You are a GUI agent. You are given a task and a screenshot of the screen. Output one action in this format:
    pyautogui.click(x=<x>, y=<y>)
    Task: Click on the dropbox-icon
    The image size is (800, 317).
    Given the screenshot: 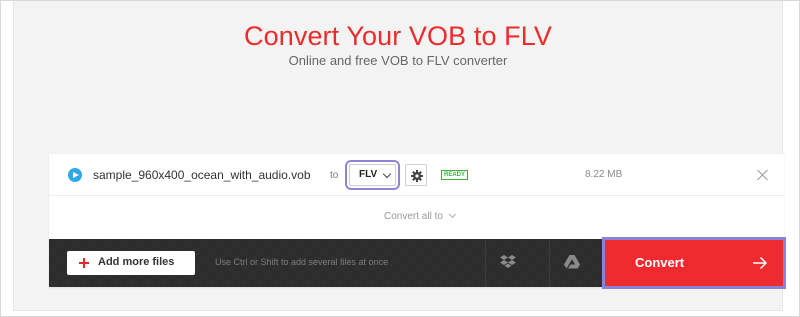 What is the action you would take?
    pyautogui.click(x=508, y=261)
    